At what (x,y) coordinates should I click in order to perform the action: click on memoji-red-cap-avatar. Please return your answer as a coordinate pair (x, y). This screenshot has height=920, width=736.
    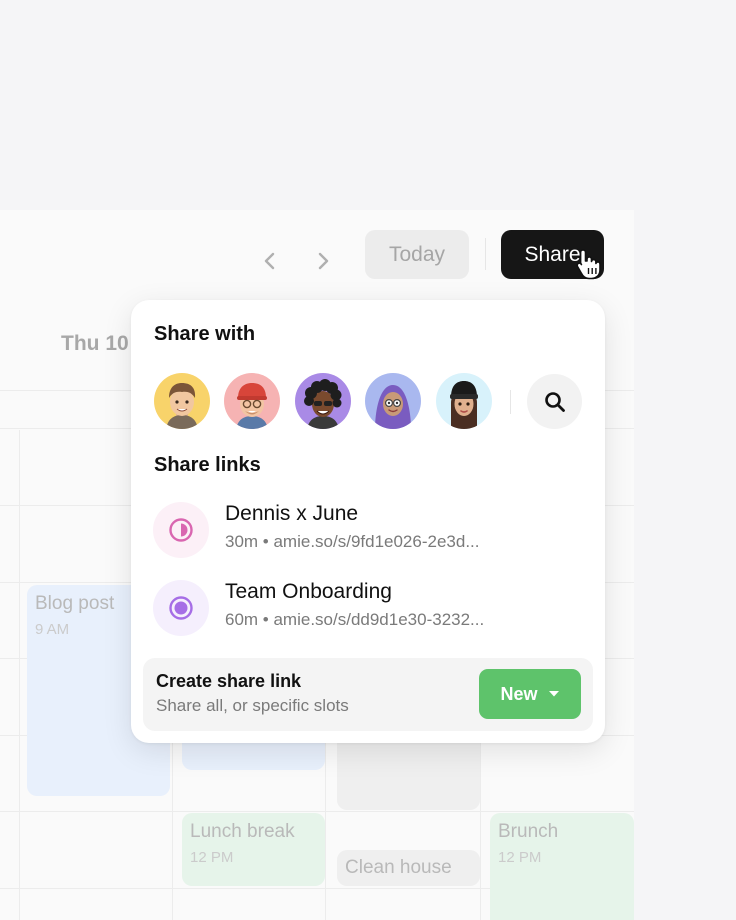
    Looking at the image, I should click on (252, 401).